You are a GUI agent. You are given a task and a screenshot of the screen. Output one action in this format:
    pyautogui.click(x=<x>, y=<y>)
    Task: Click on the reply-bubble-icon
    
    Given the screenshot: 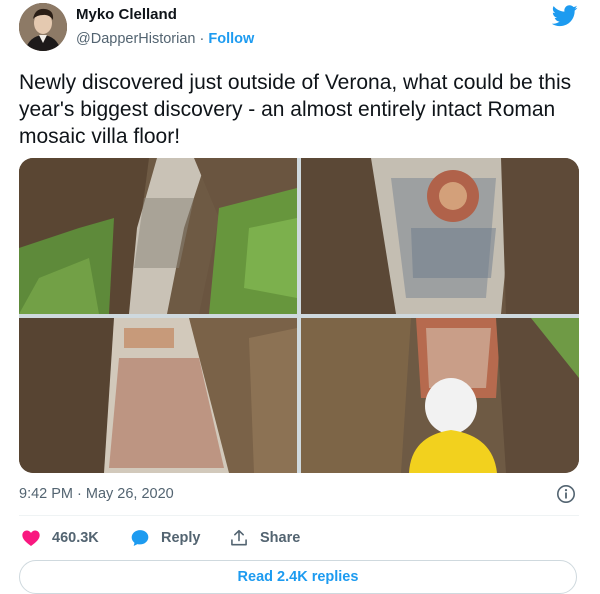 What is the action you would take?
    pyautogui.click(x=140, y=538)
    